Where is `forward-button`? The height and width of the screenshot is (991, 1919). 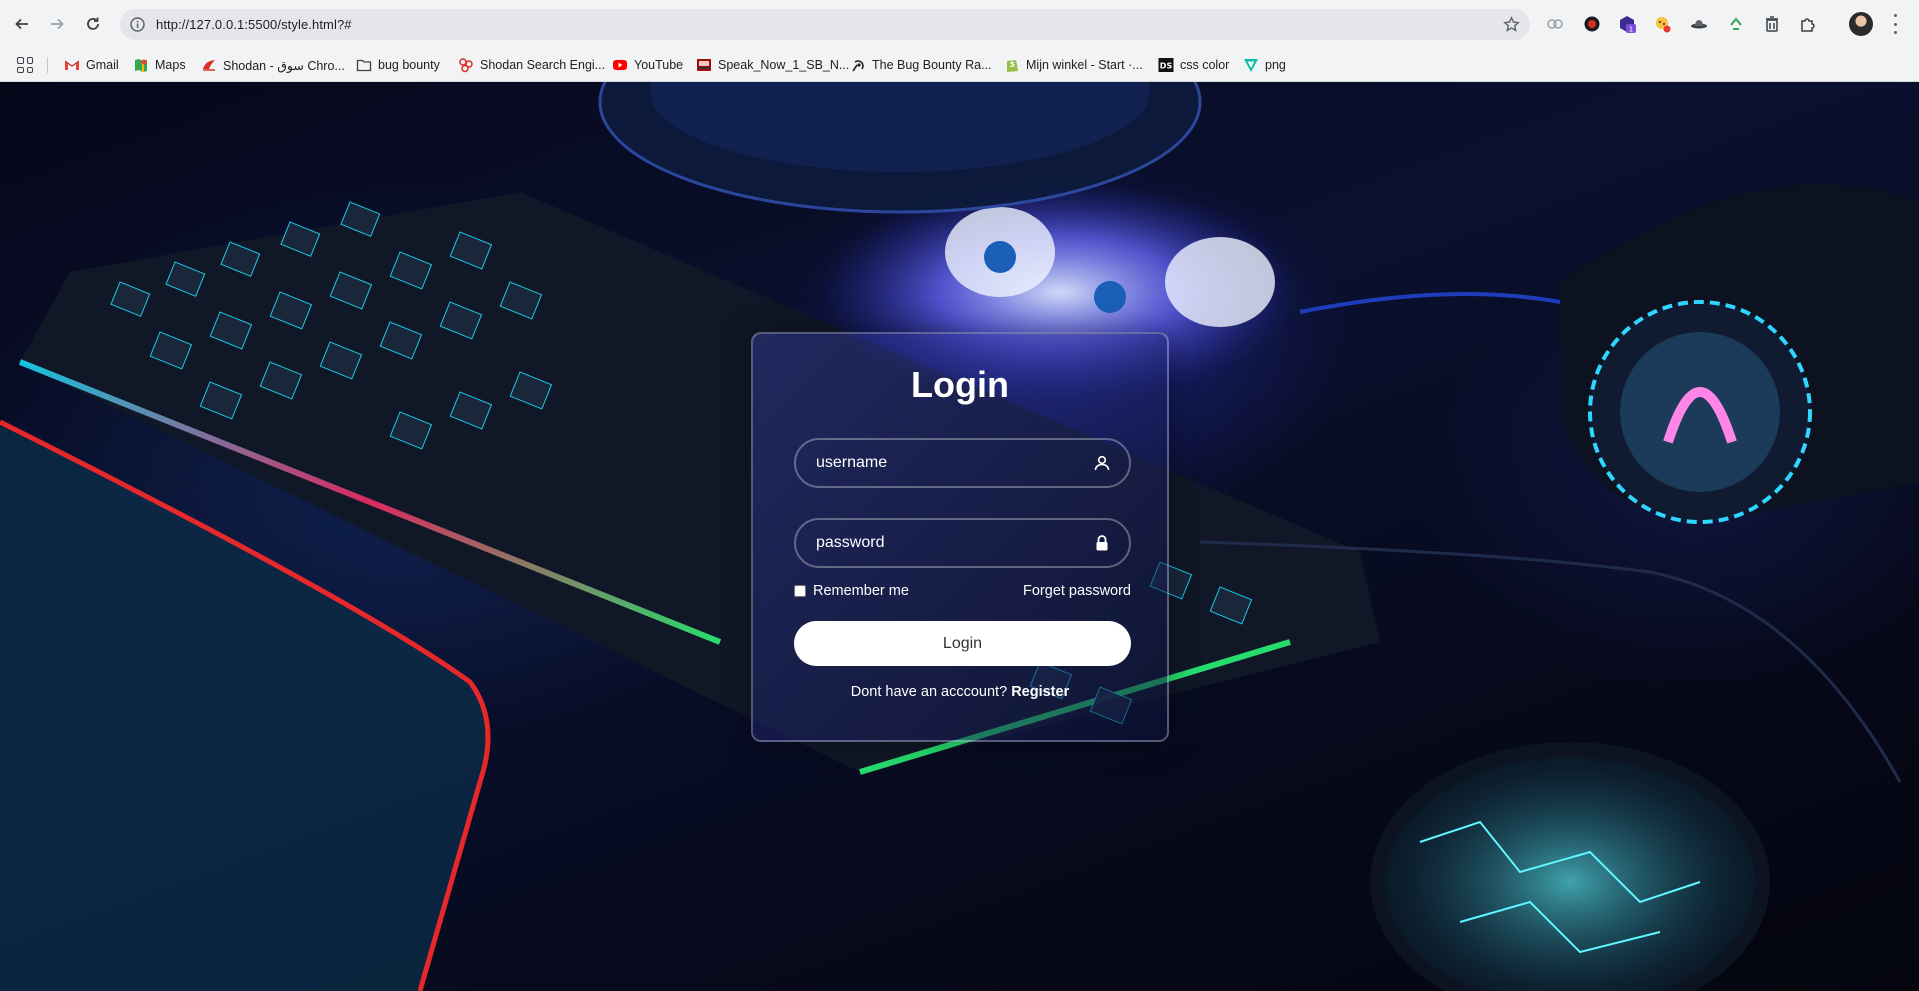
forward-button is located at coordinates (57, 24).